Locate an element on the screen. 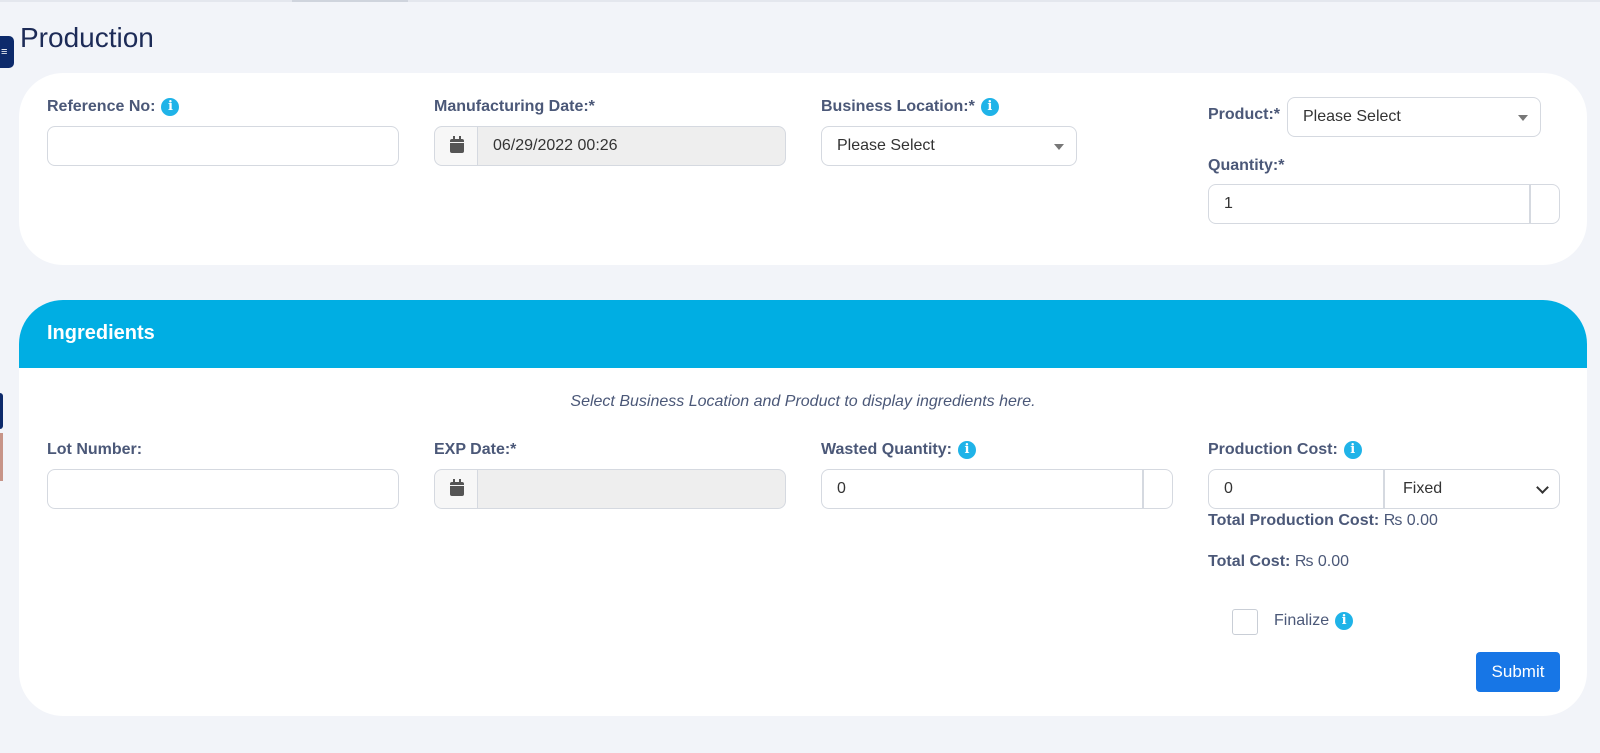  production-cost-type-select: Fixed is located at coordinates (1472, 489).